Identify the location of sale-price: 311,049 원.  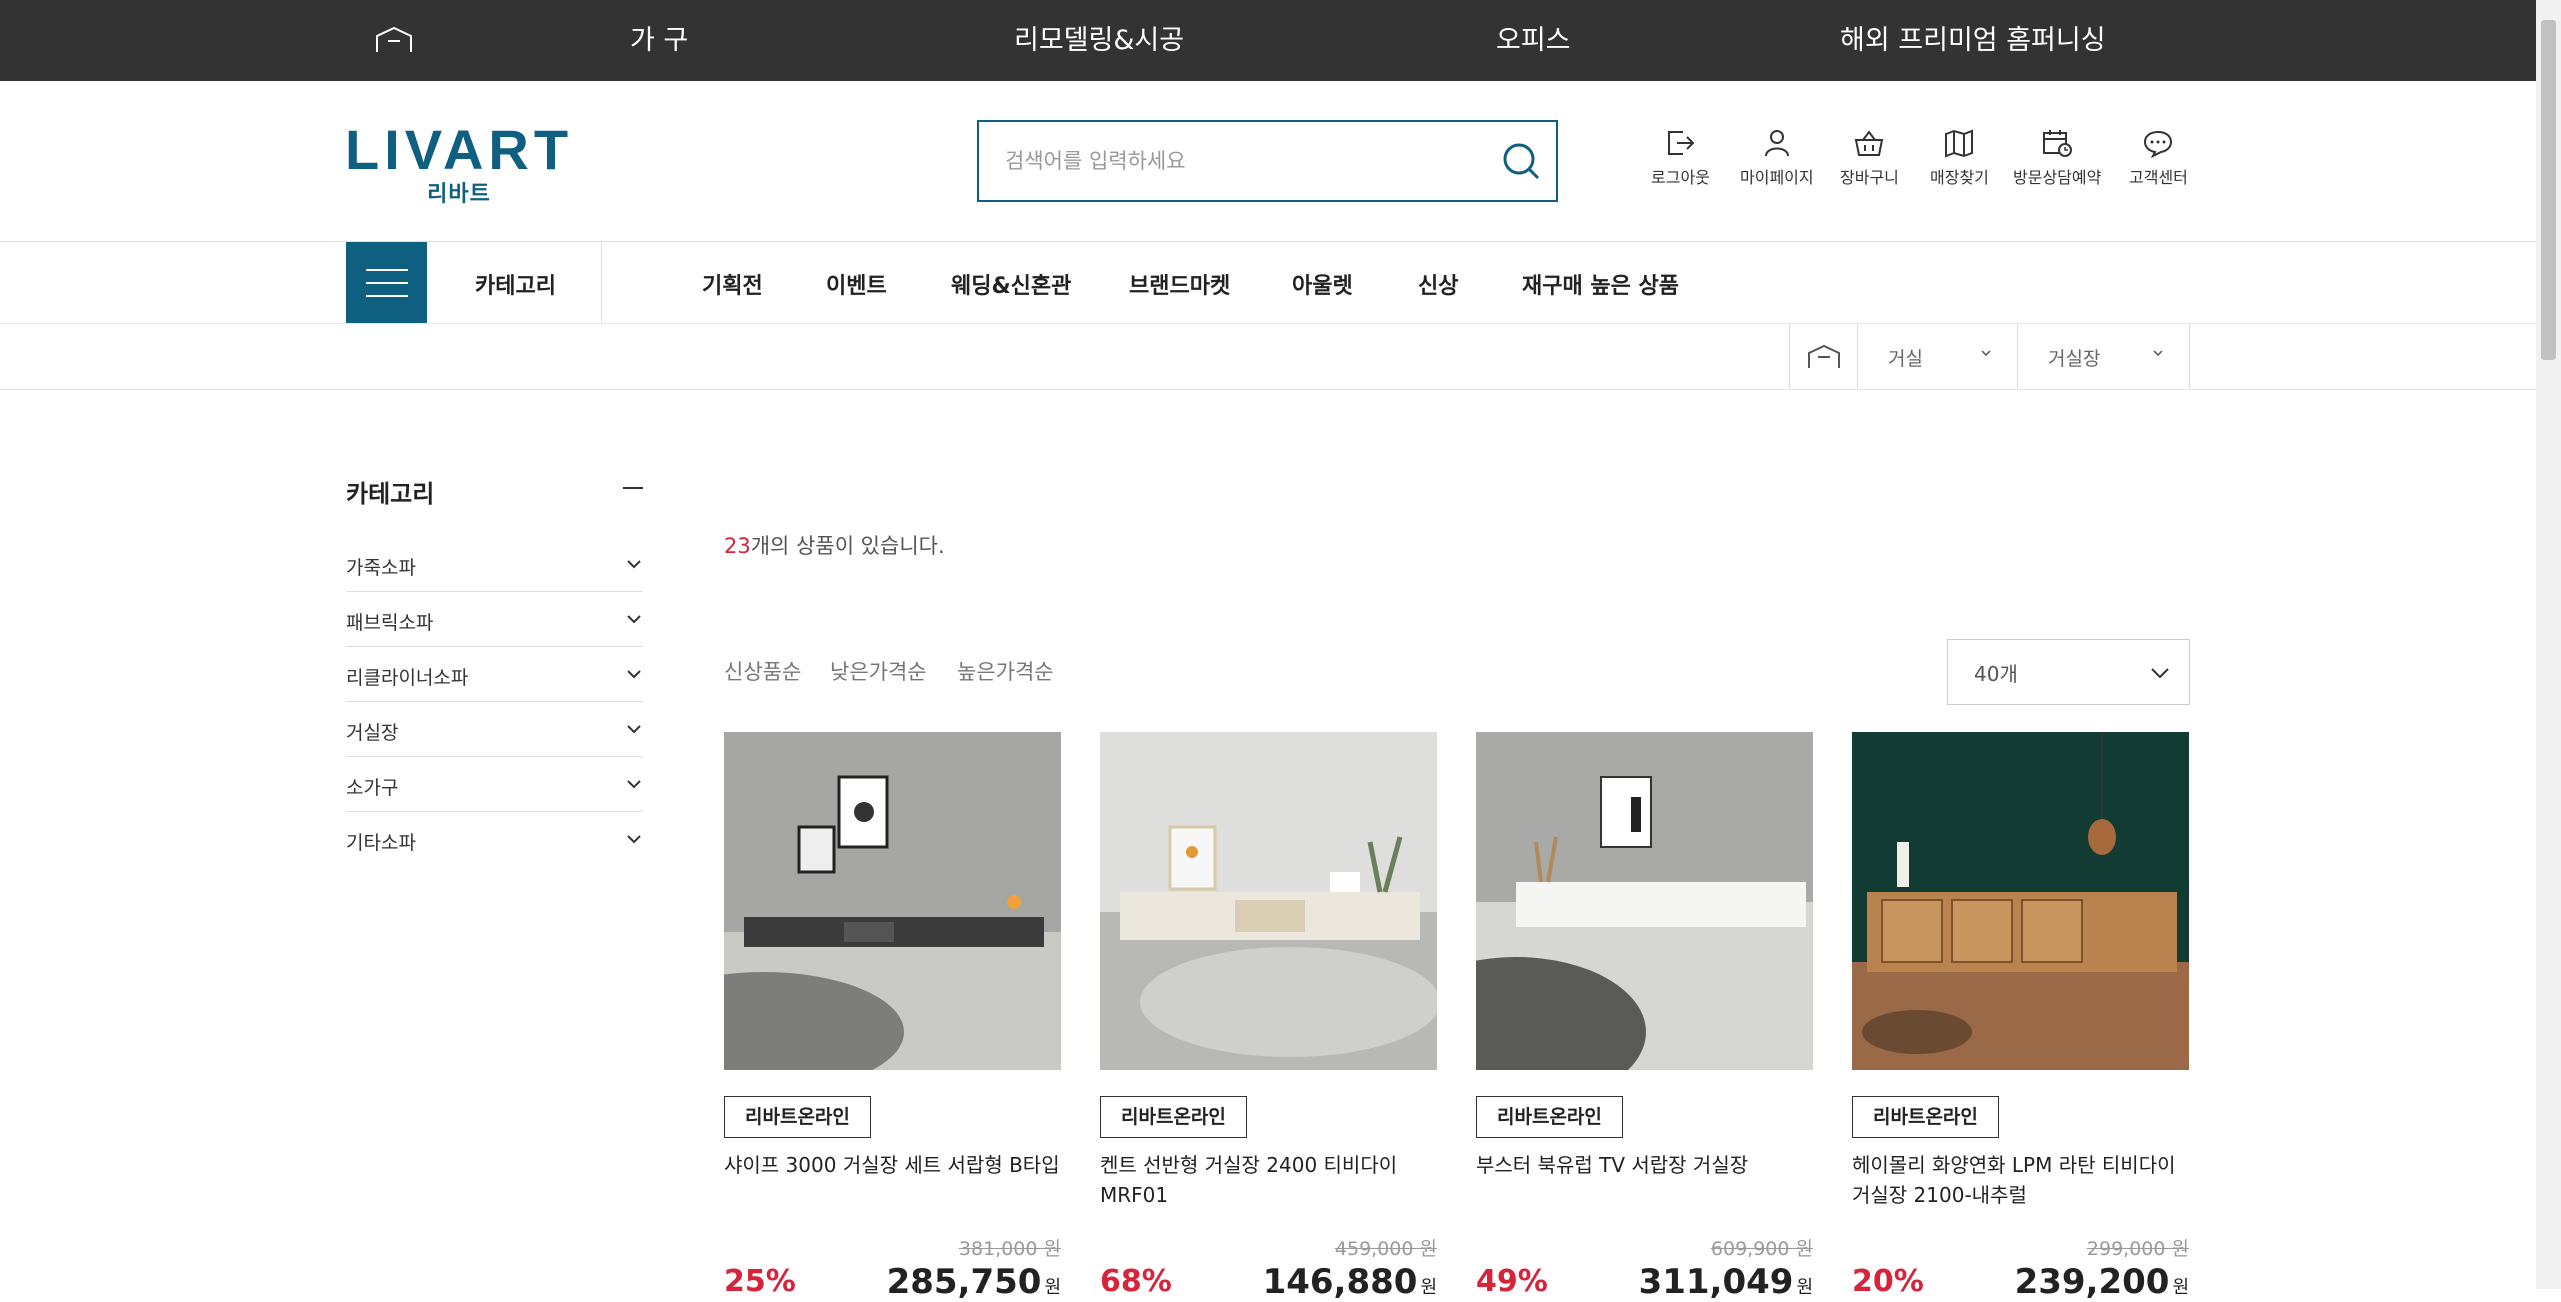
(1726, 1282).